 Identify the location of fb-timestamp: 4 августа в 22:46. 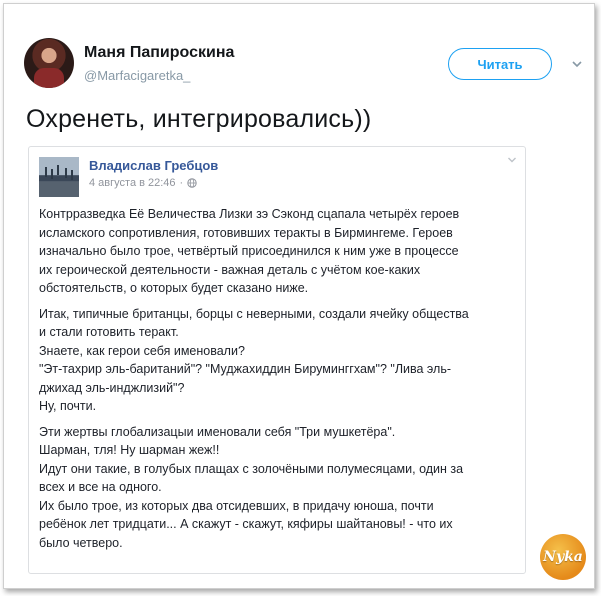
(132, 183).